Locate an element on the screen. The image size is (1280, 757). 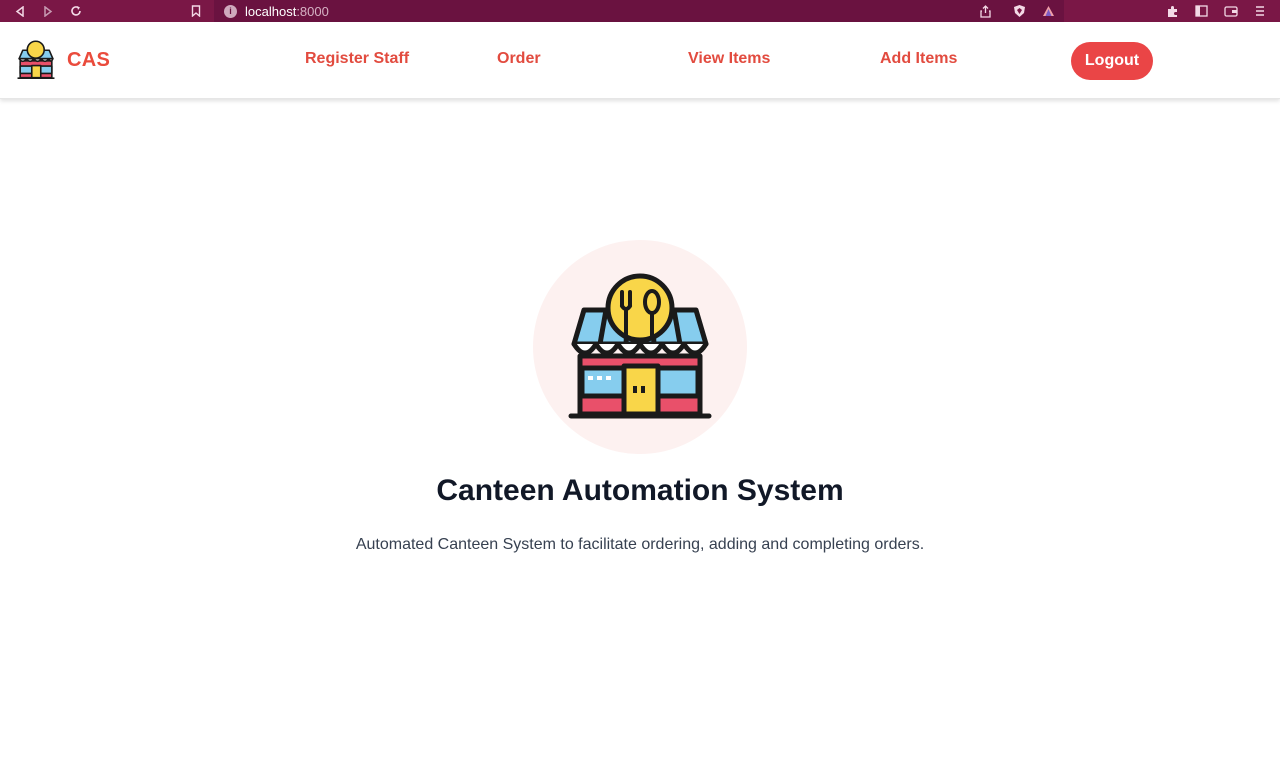
nav-link-add-items: Add Items is located at coordinates (918, 61).